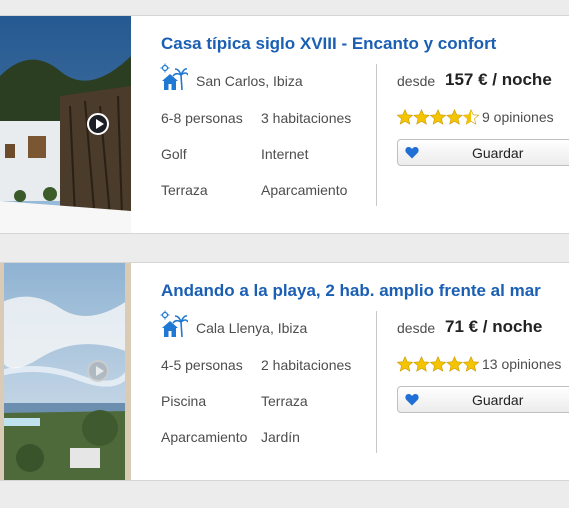  What do you see at coordinates (285, 154) in the screenshot?
I see `feature-amenity: Internet` at bounding box center [285, 154].